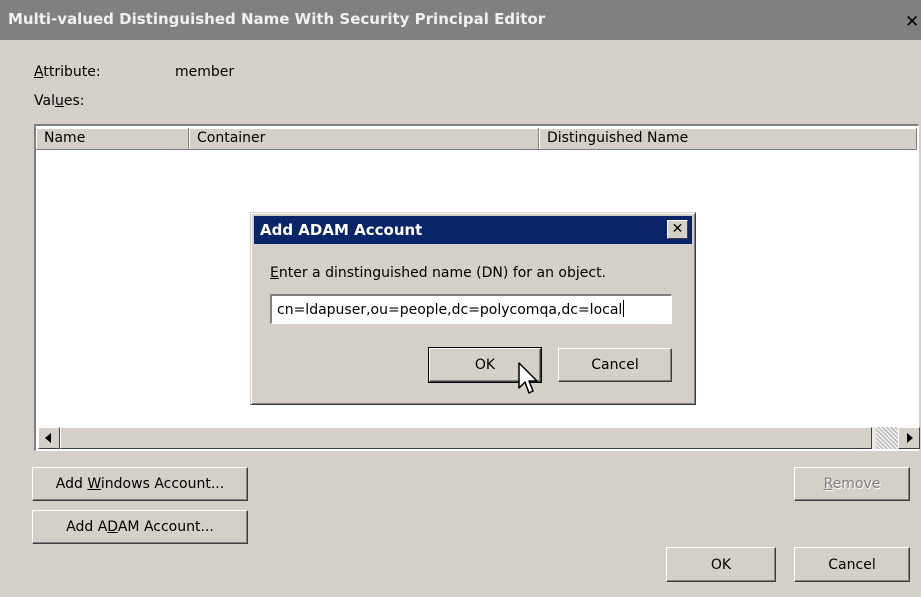 This screenshot has height=597, width=921. I want to click on values-label: Values:, so click(59, 101).